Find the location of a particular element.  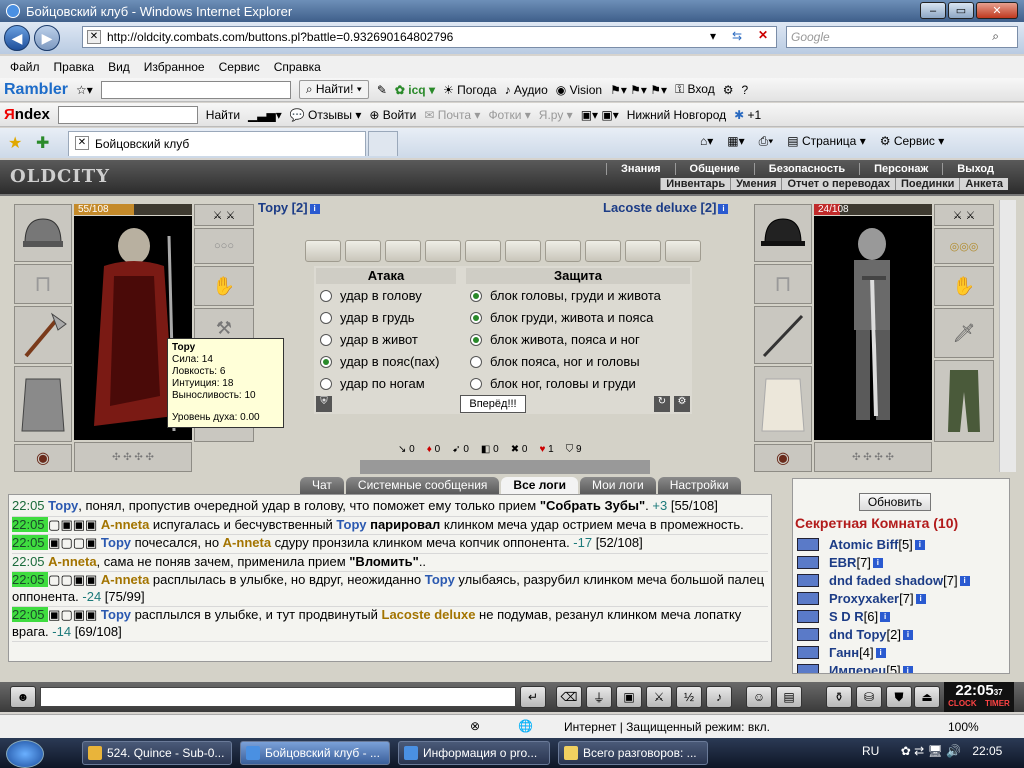

defense-option-3: блок живота, пояса и ног is located at coordinates (555, 339).